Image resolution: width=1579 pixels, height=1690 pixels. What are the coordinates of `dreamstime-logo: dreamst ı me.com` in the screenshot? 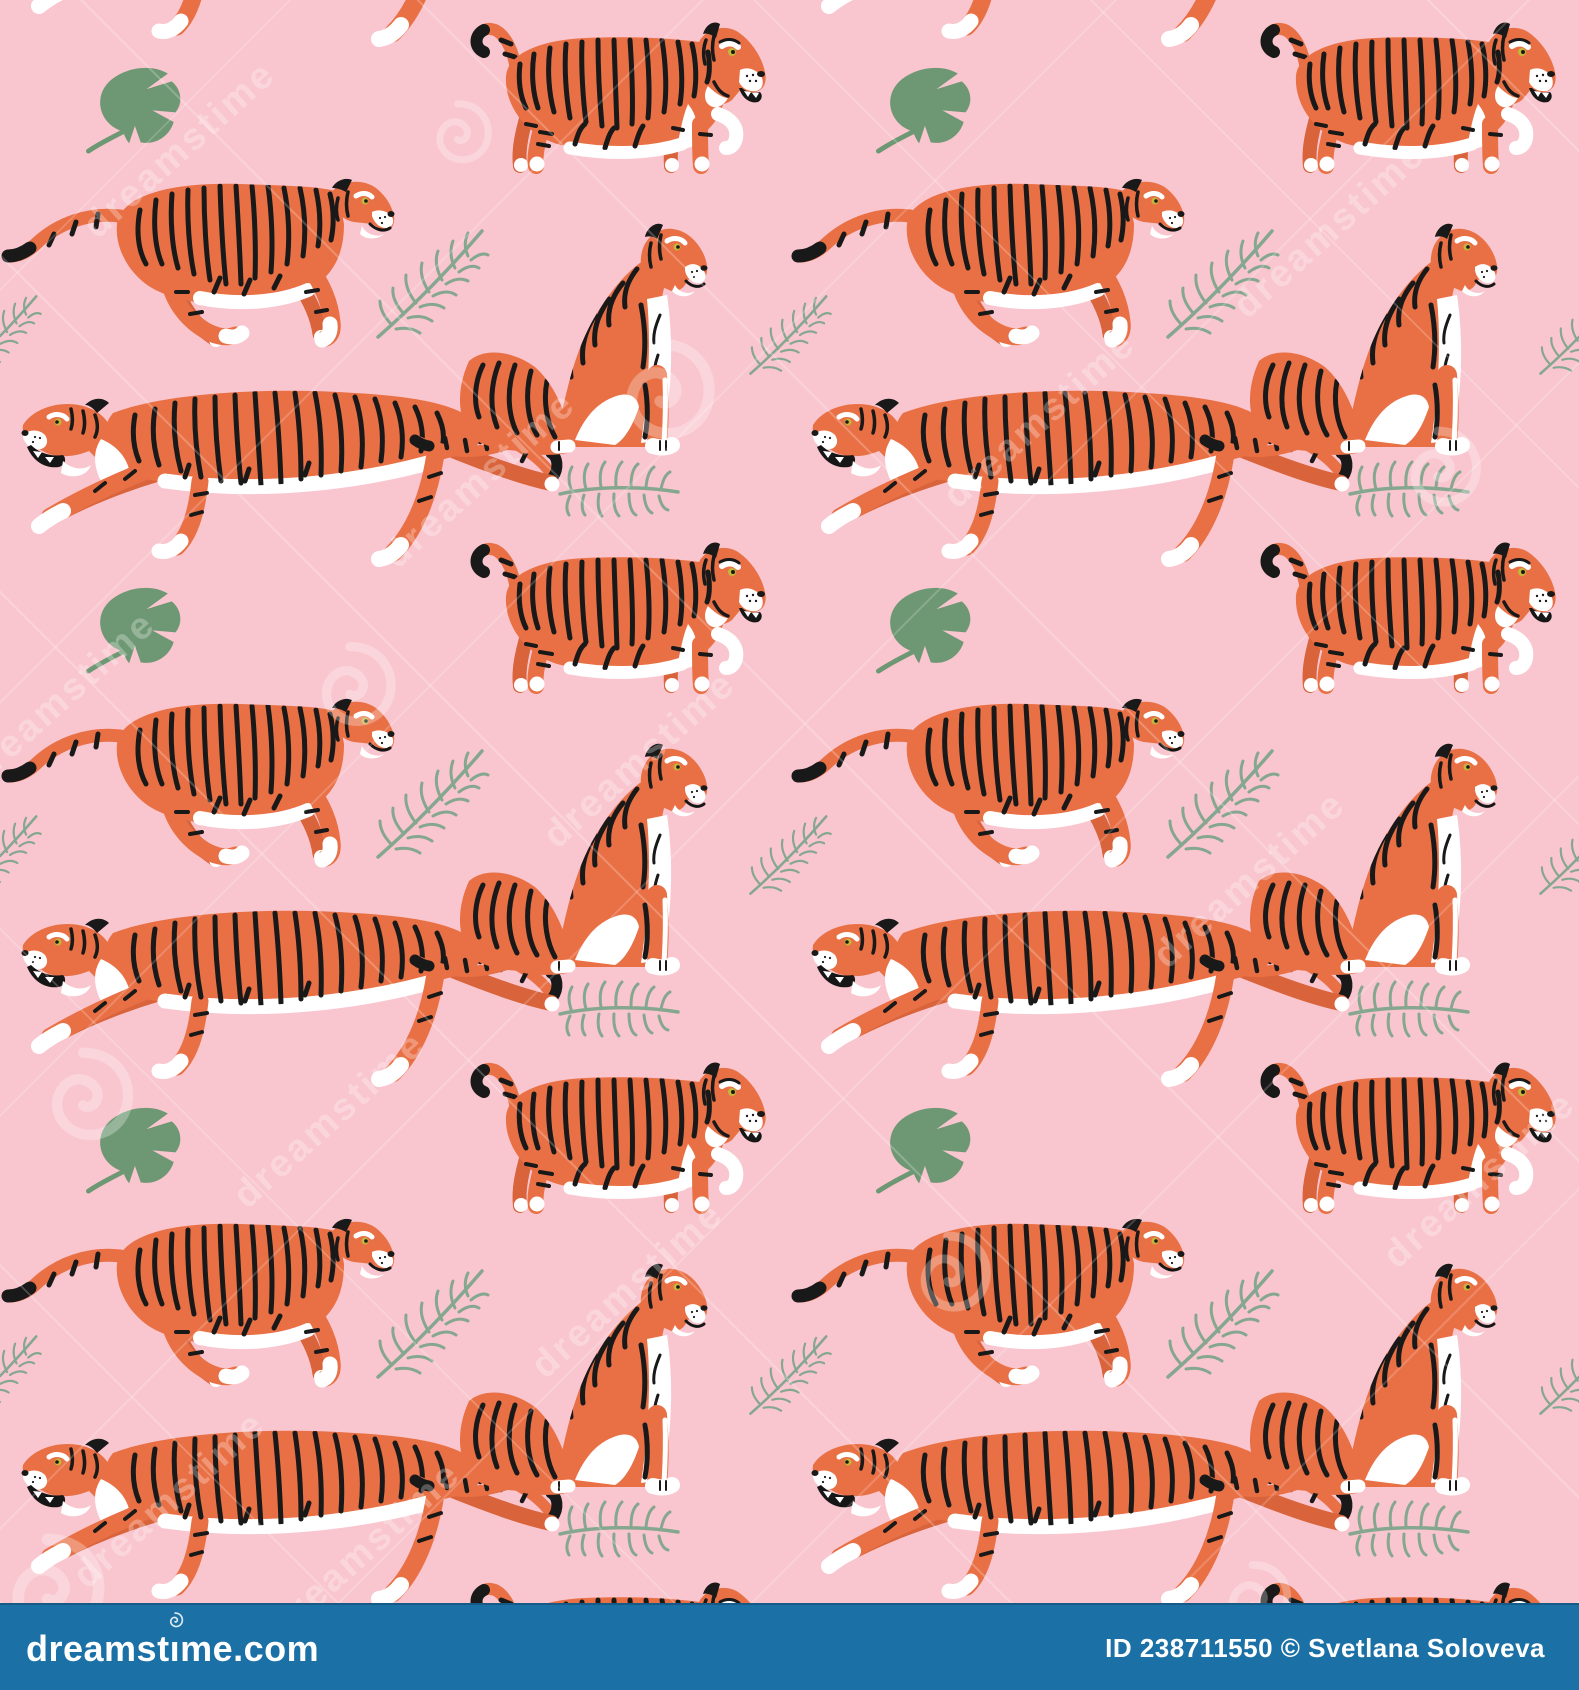 It's located at (173, 1640).